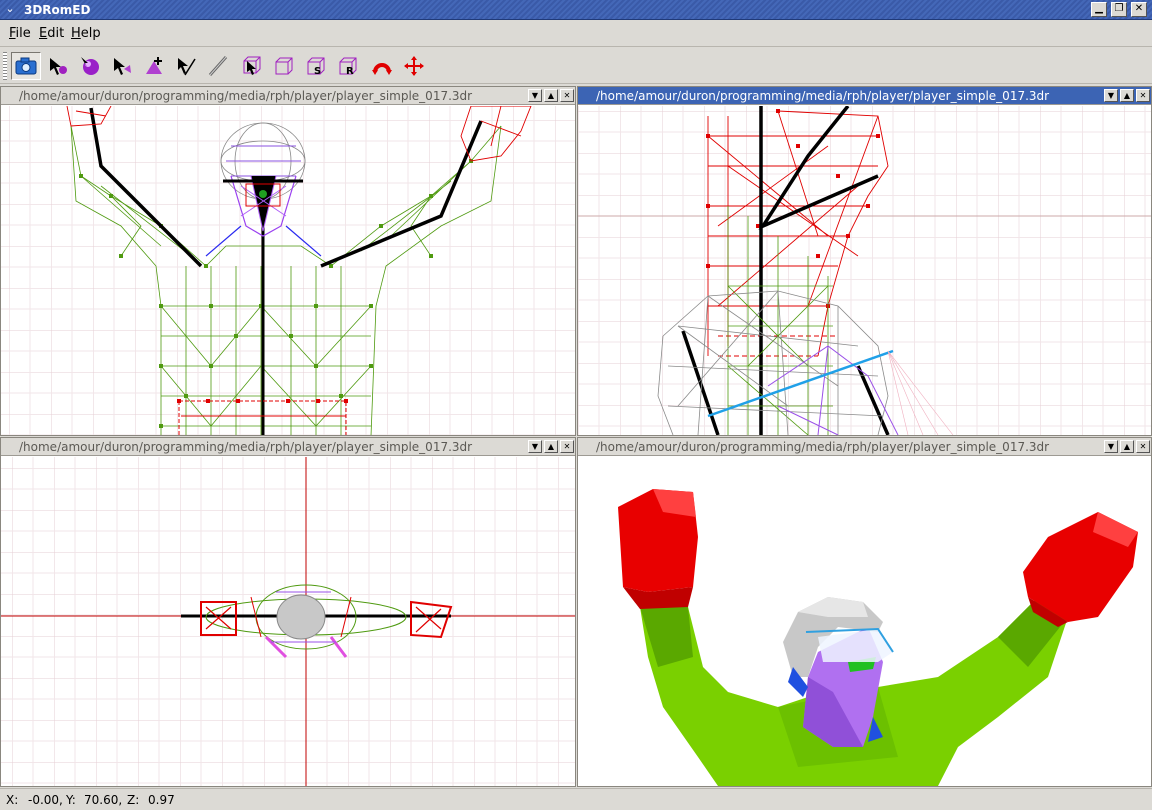 This screenshot has height=810, width=1152. Describe the element at coordinates (5, 66) in the screenshot. I see `toolbar-grip` at that location.